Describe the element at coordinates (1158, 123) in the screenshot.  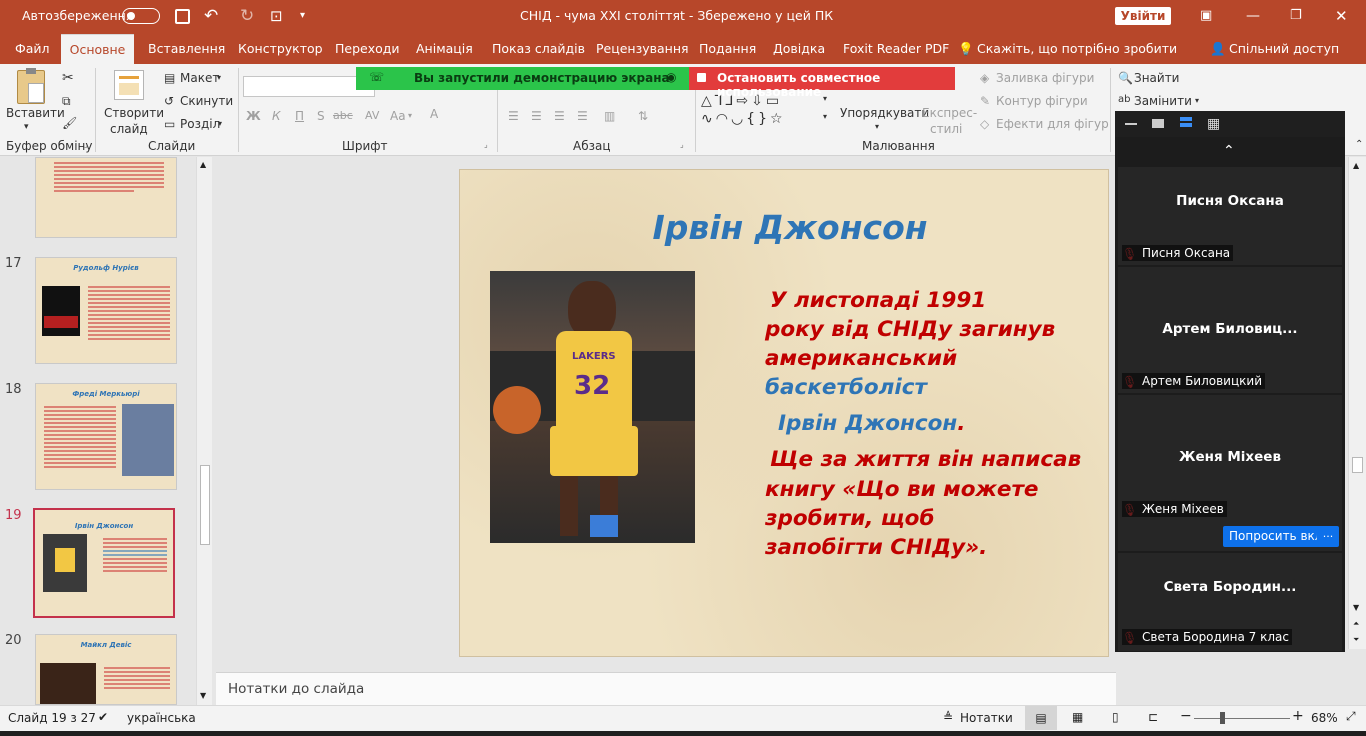
I see `single-view-icon` at that location.